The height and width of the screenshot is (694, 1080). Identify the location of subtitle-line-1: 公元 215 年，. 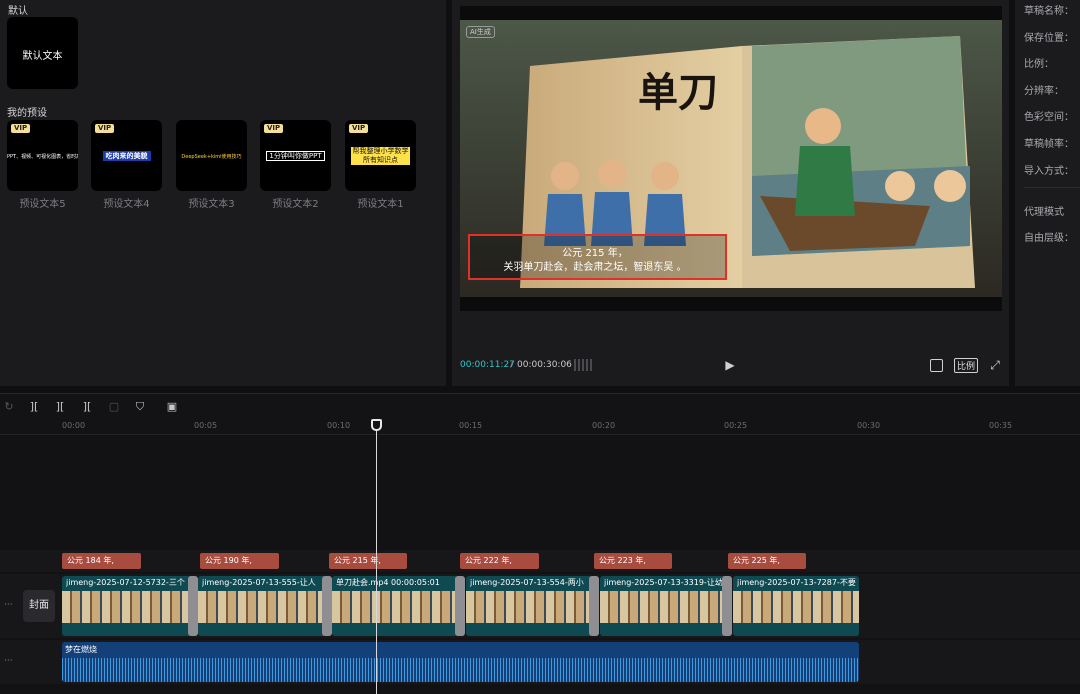
(594, 252).